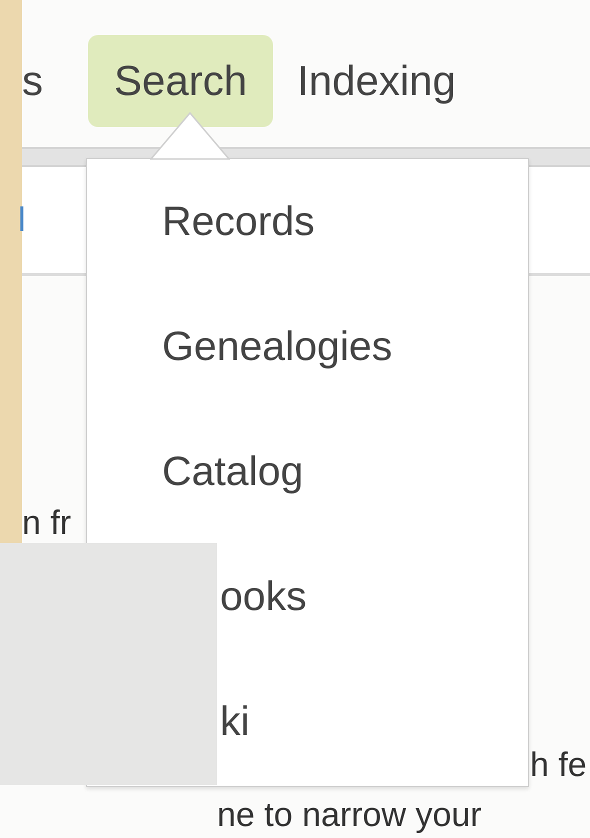 The height and width of the screenshot is (838, 590). What do you see at coordinates (307, 471) in the screenshot?
I see `menu-item: Catalog` at bounding box center [307, 471].